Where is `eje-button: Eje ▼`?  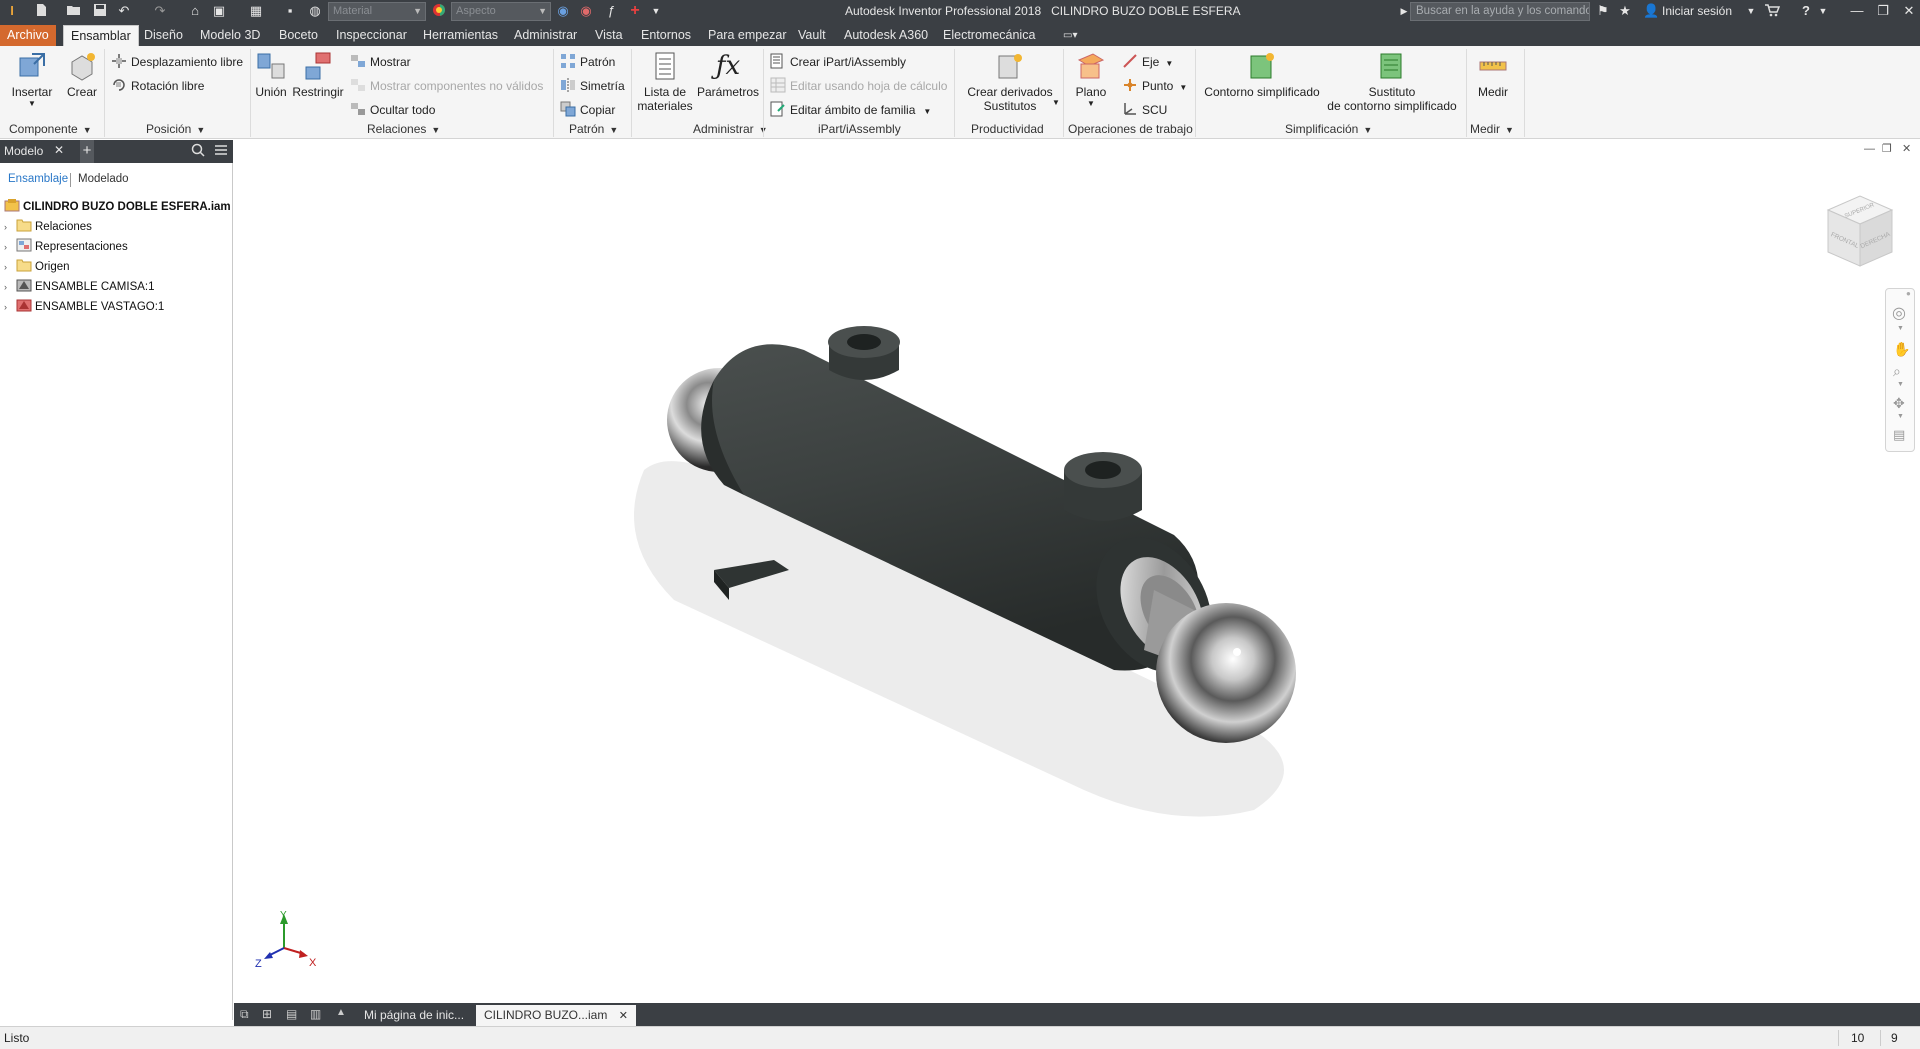 eje-button: Eje ▼ is located at coordinates (1147, 62).